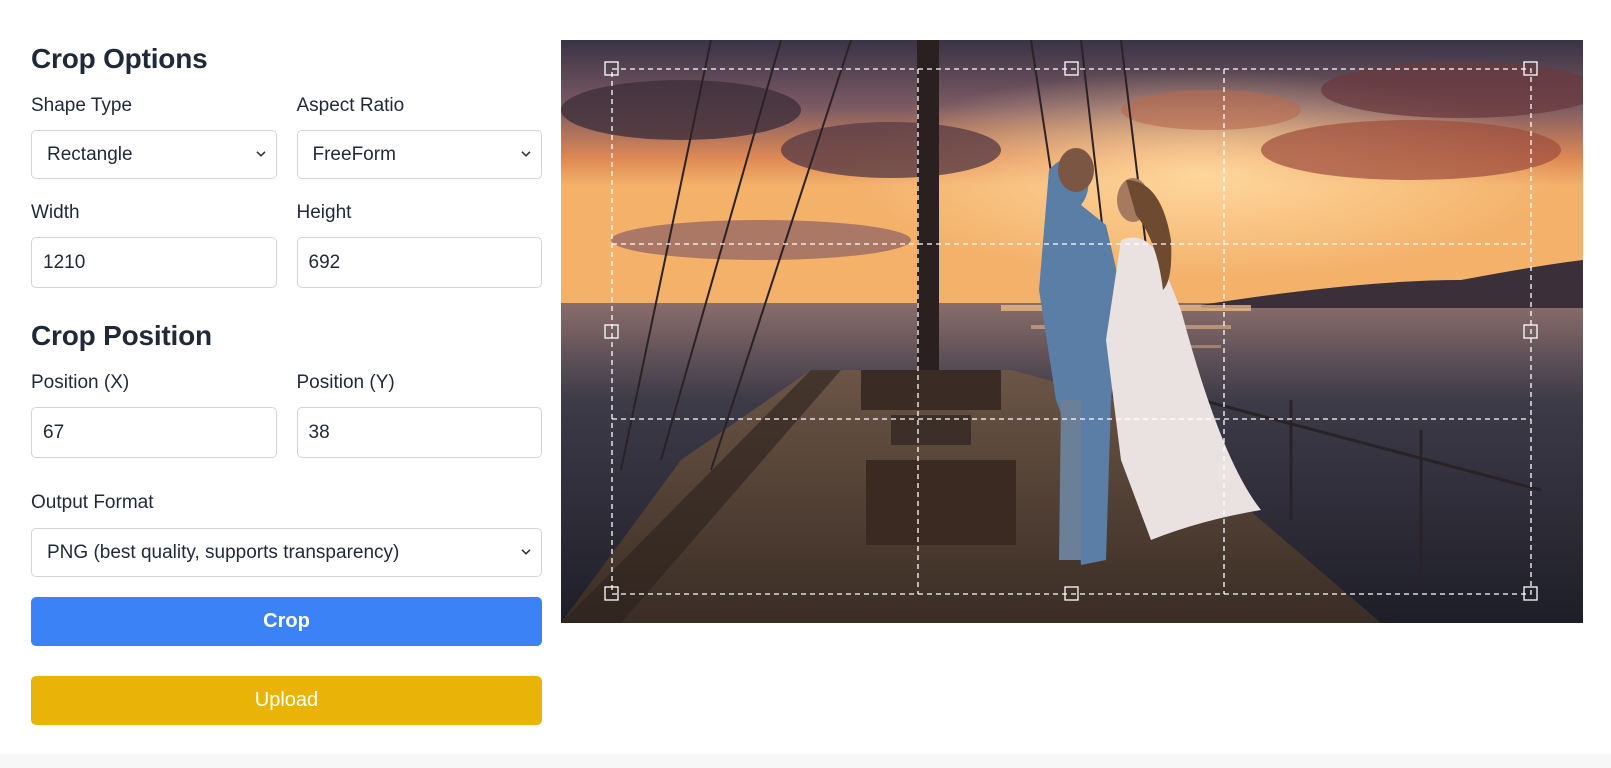  Describe the element at coordinates (319, 432) in the screenshot. I see `position-y-value: 38` at that location.